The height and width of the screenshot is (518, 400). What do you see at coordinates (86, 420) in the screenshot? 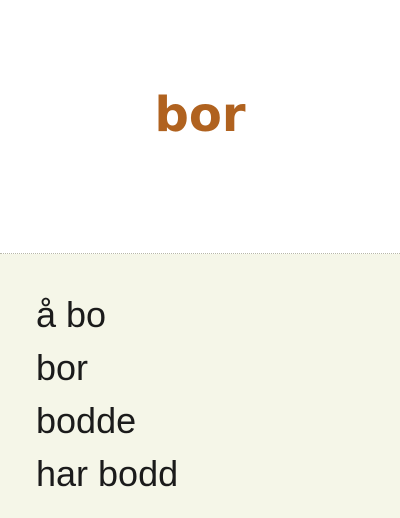
I see `verb-form-past: bodde` at bounding box center [86, 420].